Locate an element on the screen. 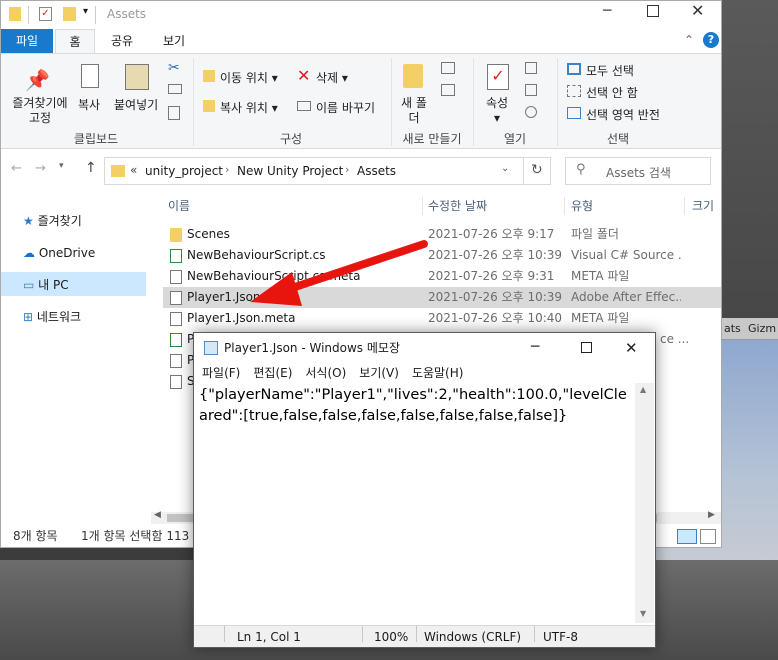  scroll-up-icon: ▲ is located at coordinates (643, 389).